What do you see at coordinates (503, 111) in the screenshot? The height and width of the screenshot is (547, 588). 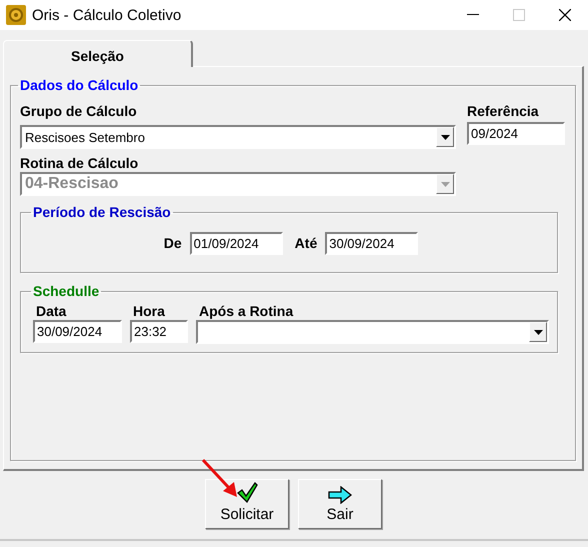 I see `field-label: Referência` at bounding box center [503, 111].